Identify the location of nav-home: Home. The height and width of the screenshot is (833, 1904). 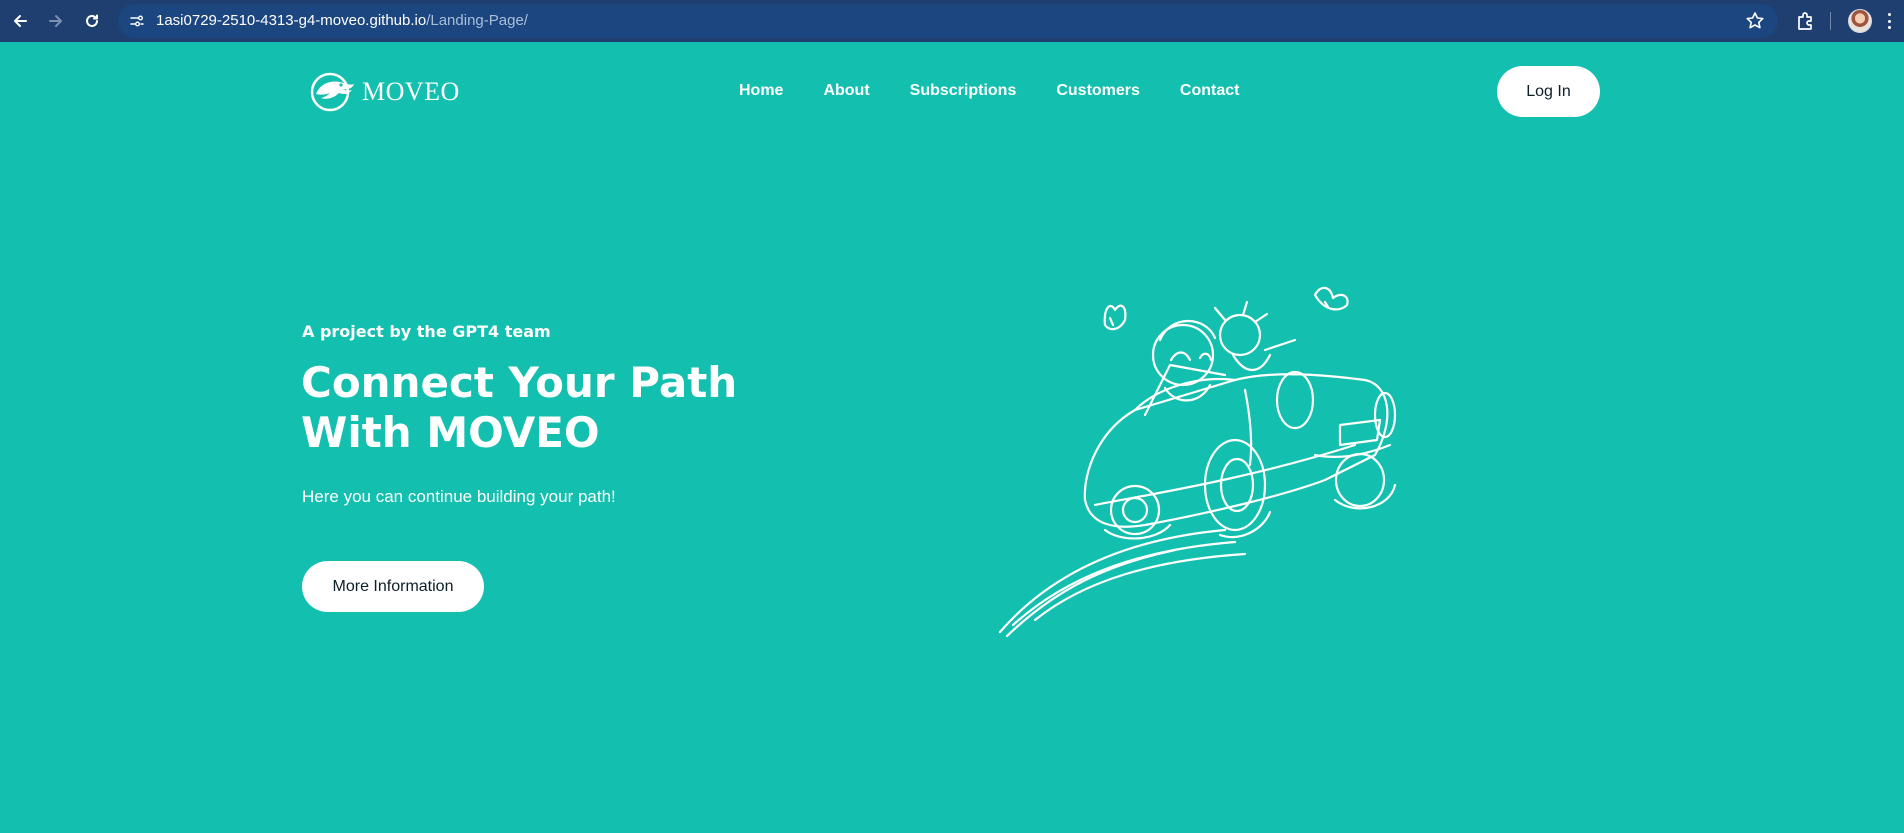
(761, 91).